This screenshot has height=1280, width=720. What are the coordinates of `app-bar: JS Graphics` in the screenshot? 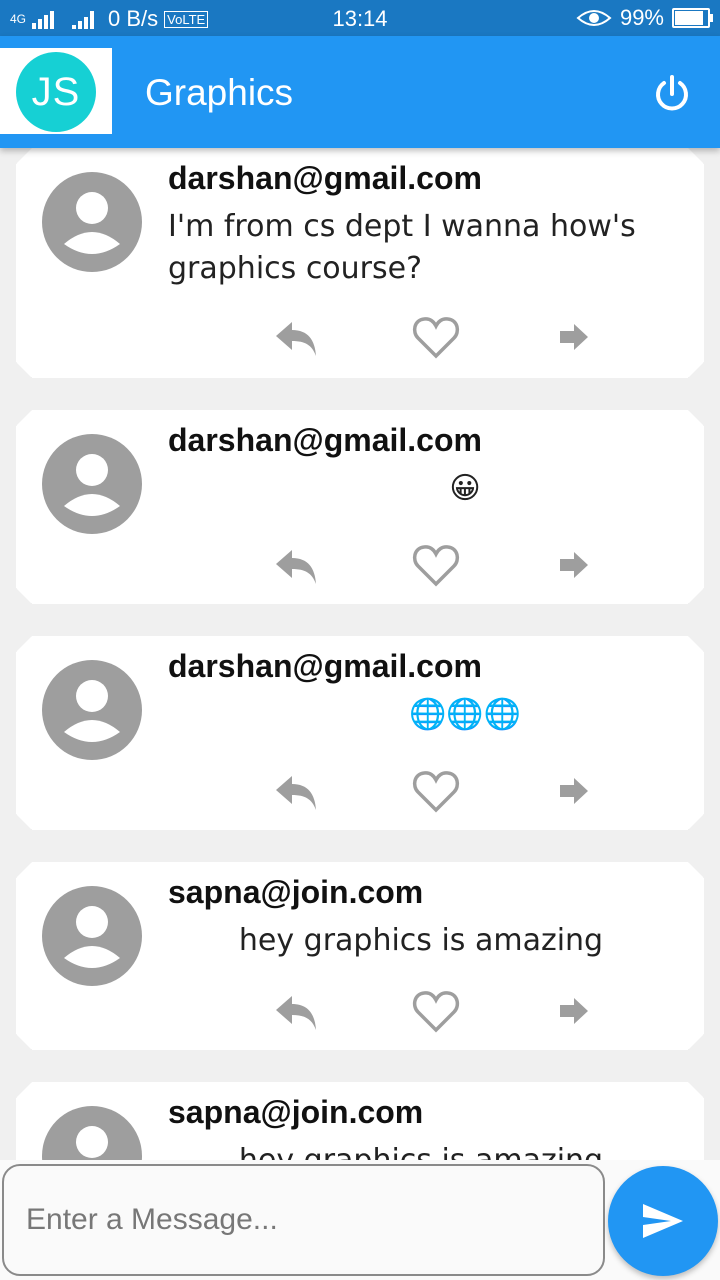 It's located at (360, 92).